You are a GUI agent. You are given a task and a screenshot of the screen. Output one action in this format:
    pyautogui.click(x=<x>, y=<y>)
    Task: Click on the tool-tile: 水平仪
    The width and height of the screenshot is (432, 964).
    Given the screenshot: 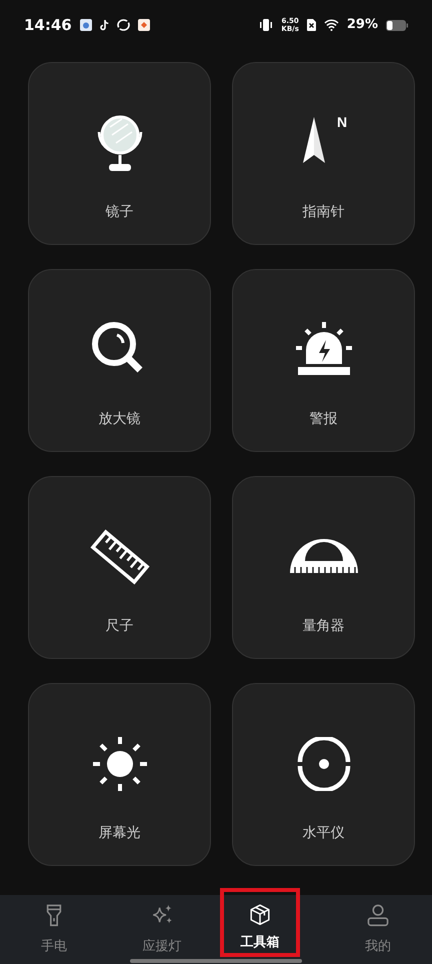 What is the action you would take?
    pyautogui.click(x=323, y=774)
    